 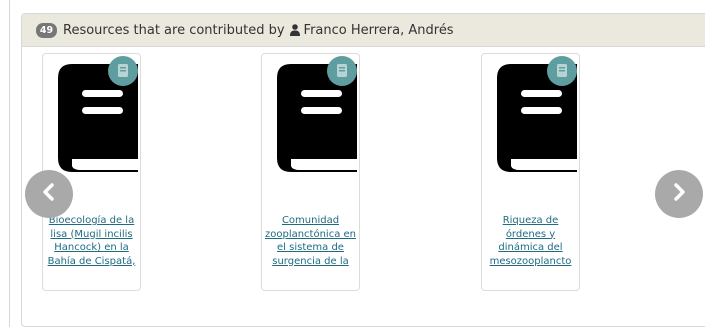 What do you see at coordinates (378, 30) in the screenshot?
I see `contributor-name: Franco Herrera, Andrés` at bounding box center [378, 30].